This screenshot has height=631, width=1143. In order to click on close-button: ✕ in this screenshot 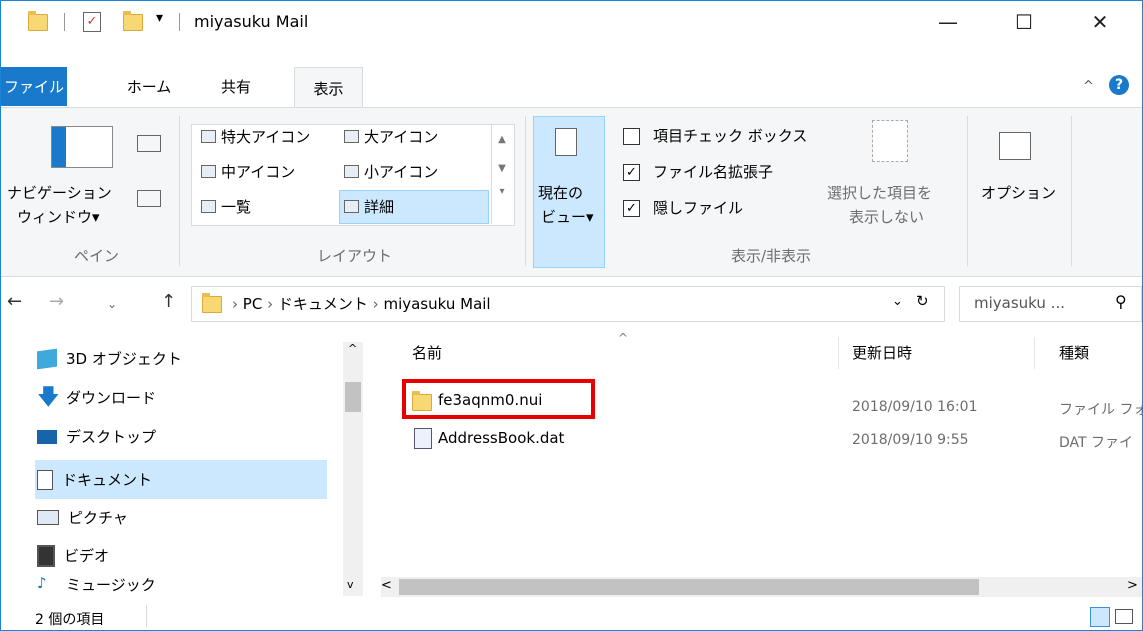, I will do `click(1100, 22)`.